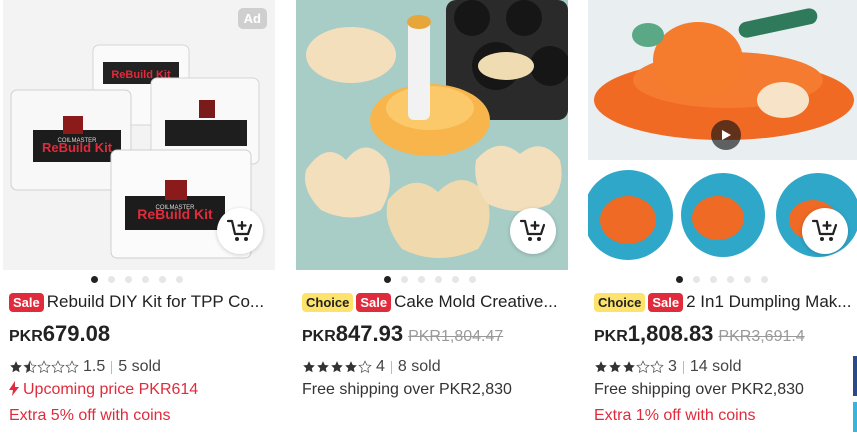 The image size is (857, 435). What do you see at coordinates (111, 389) in the screenshot?
I see `upcoming-price-text: Upcoming price PKR614` at bounding box center [111, 389].